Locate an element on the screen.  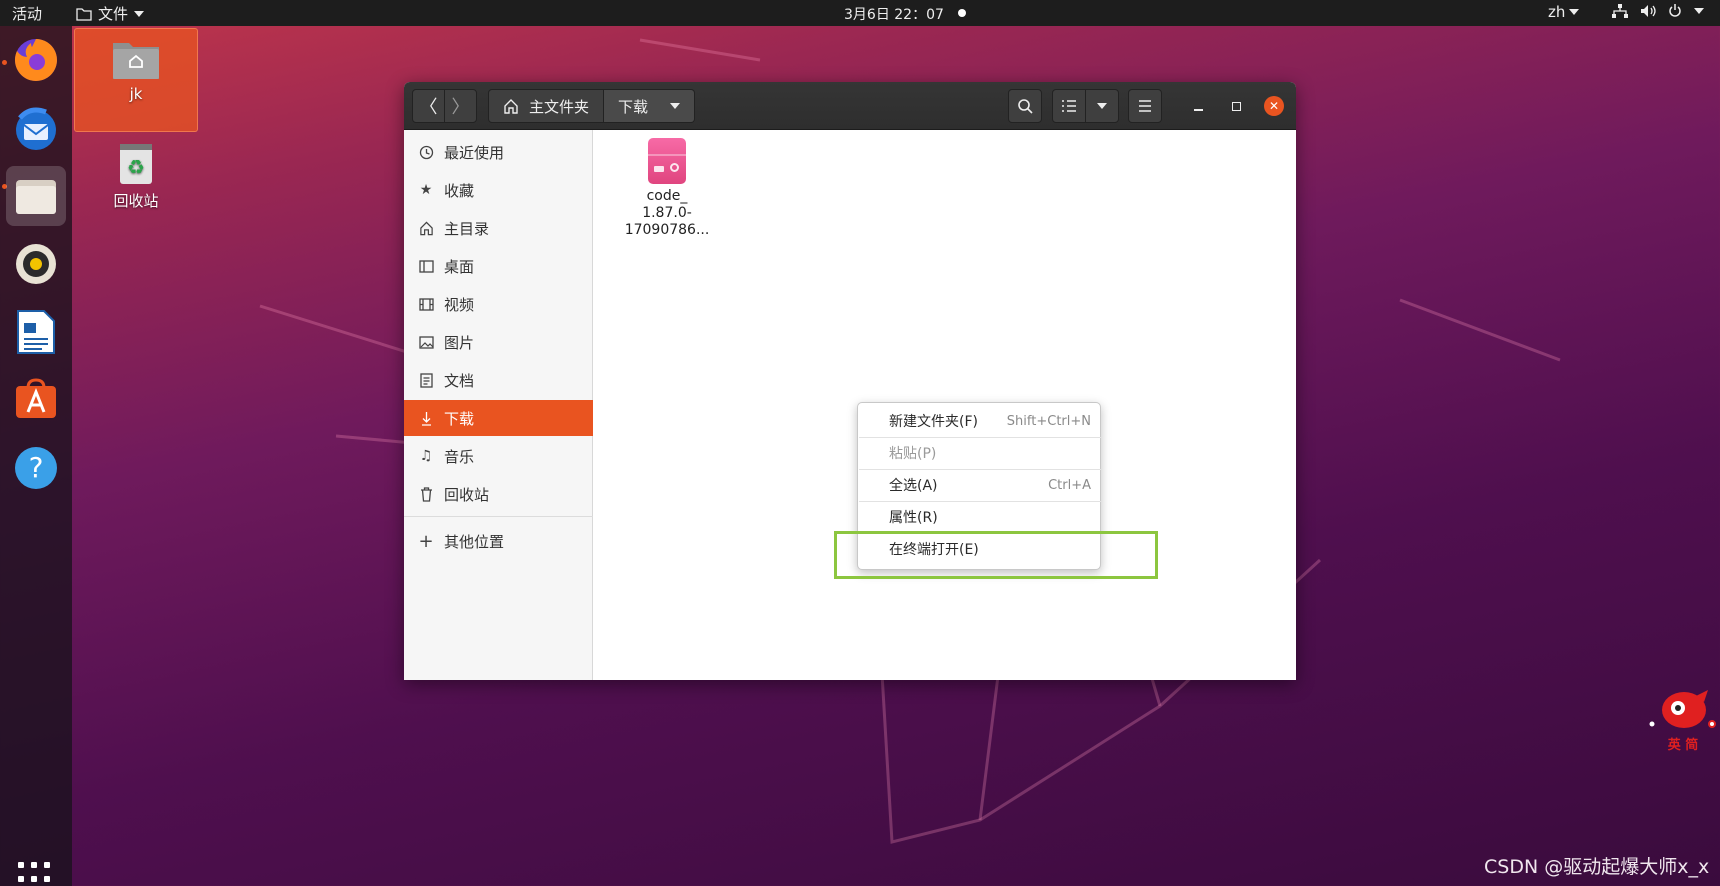
deb-package-icon is located at coordinates (667, 161).